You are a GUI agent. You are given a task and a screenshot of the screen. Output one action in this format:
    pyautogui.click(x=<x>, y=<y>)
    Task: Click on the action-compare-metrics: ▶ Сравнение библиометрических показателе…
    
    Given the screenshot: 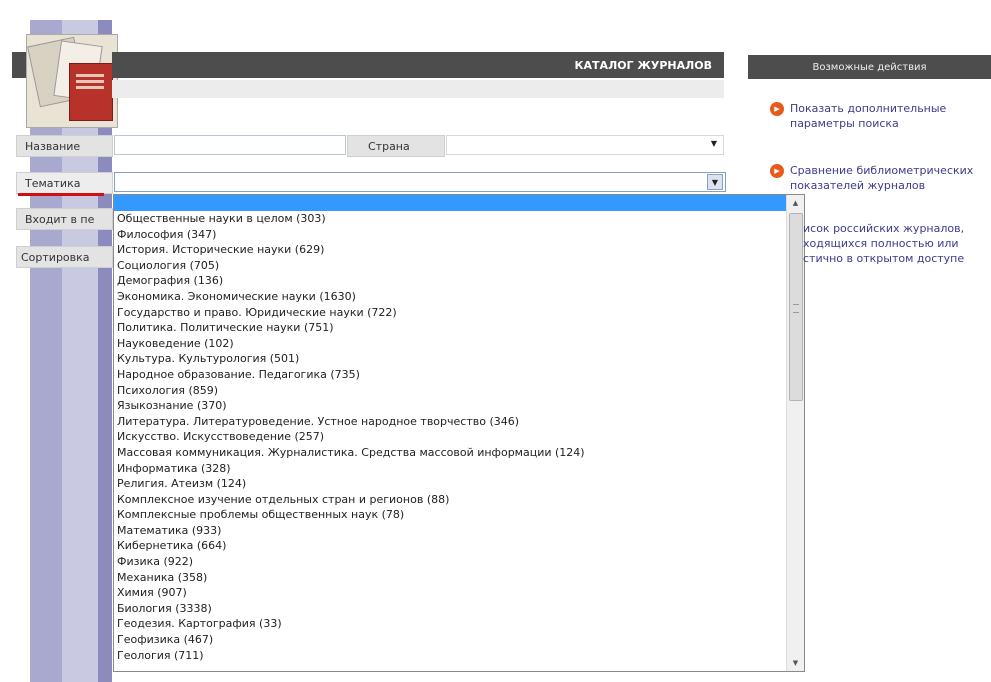 What is the action you would take?
    pyautogui.click(x=880, y=178)
    